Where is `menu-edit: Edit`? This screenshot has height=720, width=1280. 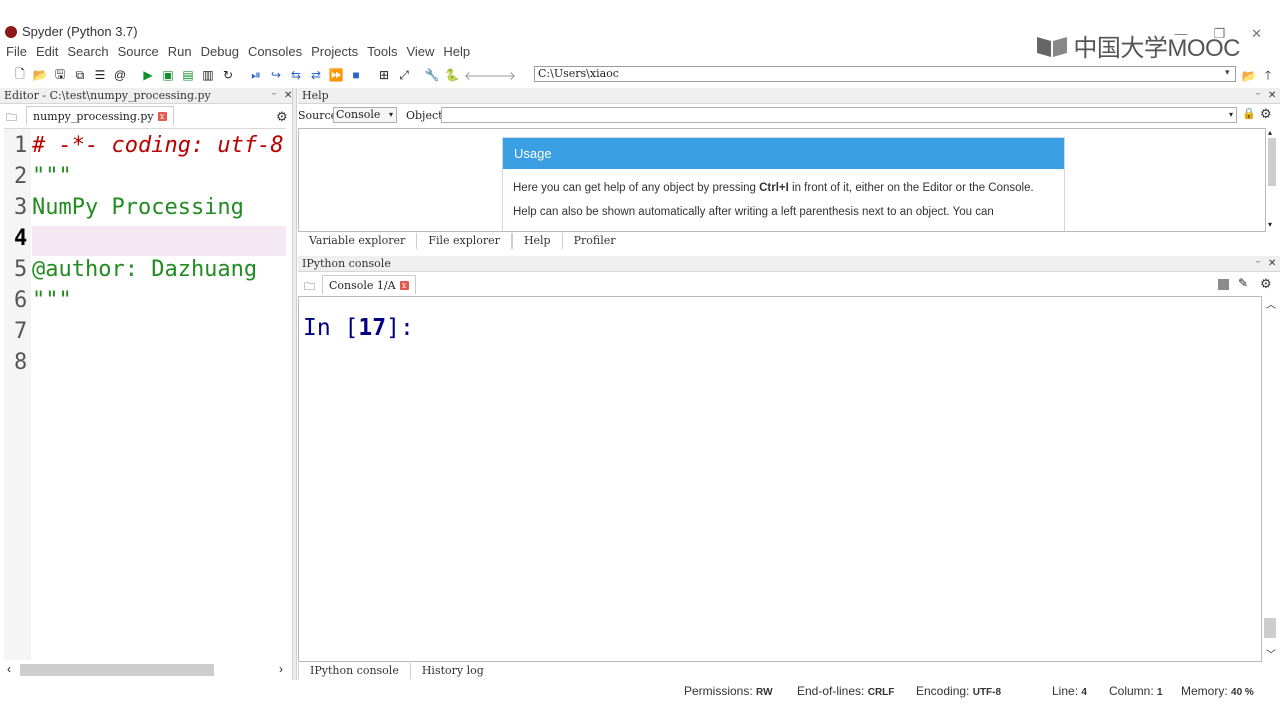
menu-edit: Edit is located at coordinates (47, 53).